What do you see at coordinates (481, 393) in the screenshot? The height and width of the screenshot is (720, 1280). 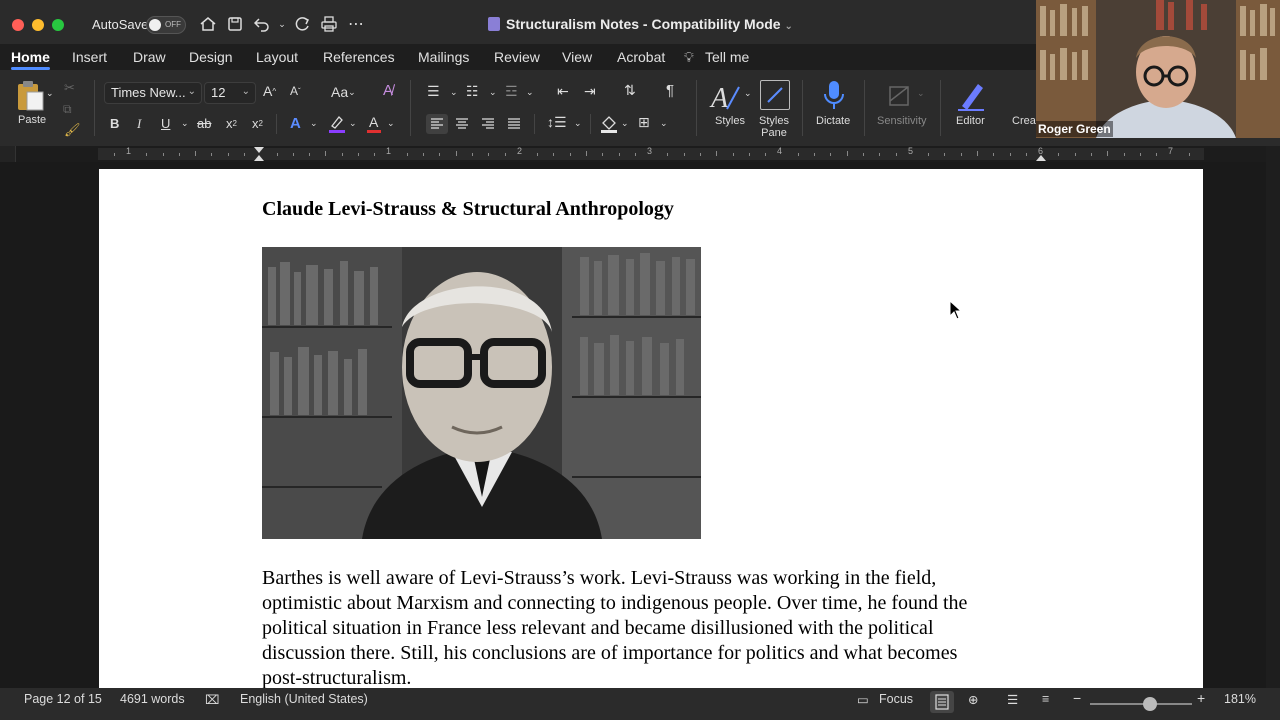 I see `portrait-photo` at bounding box center [481, 393].